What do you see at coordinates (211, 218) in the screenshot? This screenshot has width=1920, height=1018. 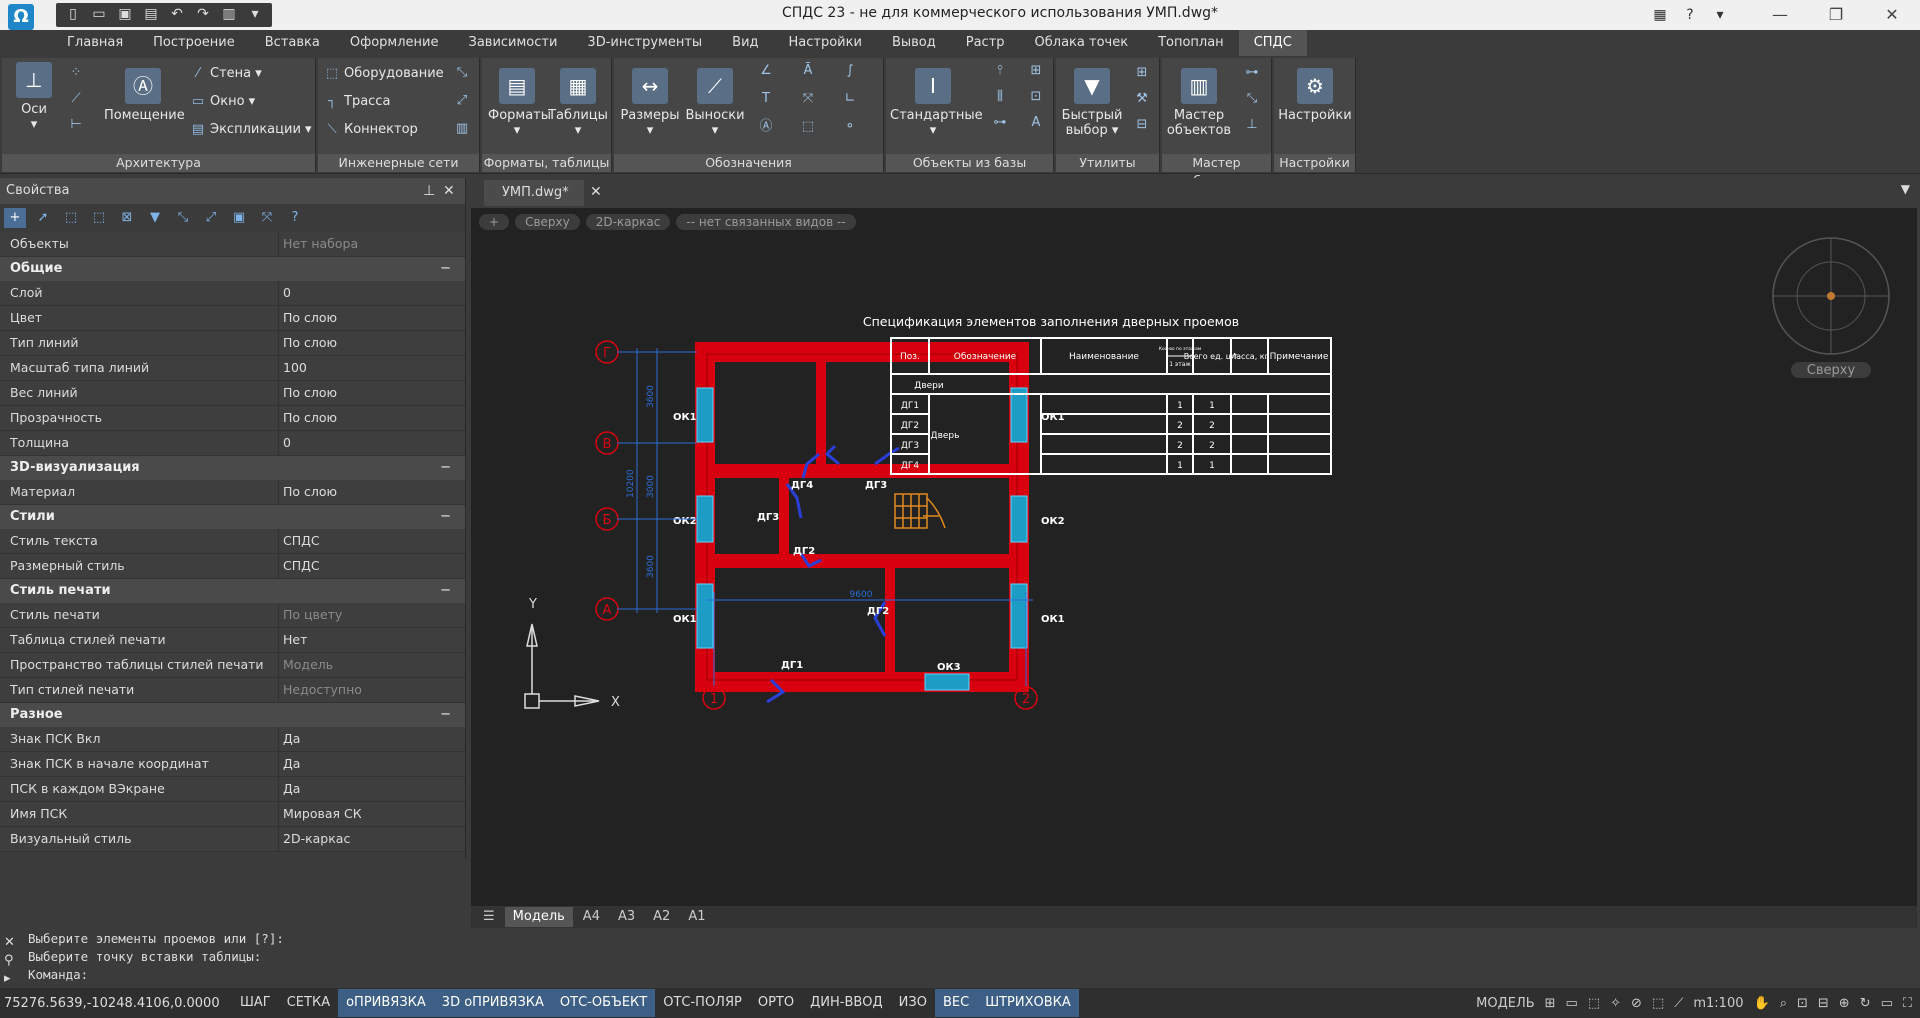 I see `deselect-icon: ⤢` at bounding box center [211, 218].